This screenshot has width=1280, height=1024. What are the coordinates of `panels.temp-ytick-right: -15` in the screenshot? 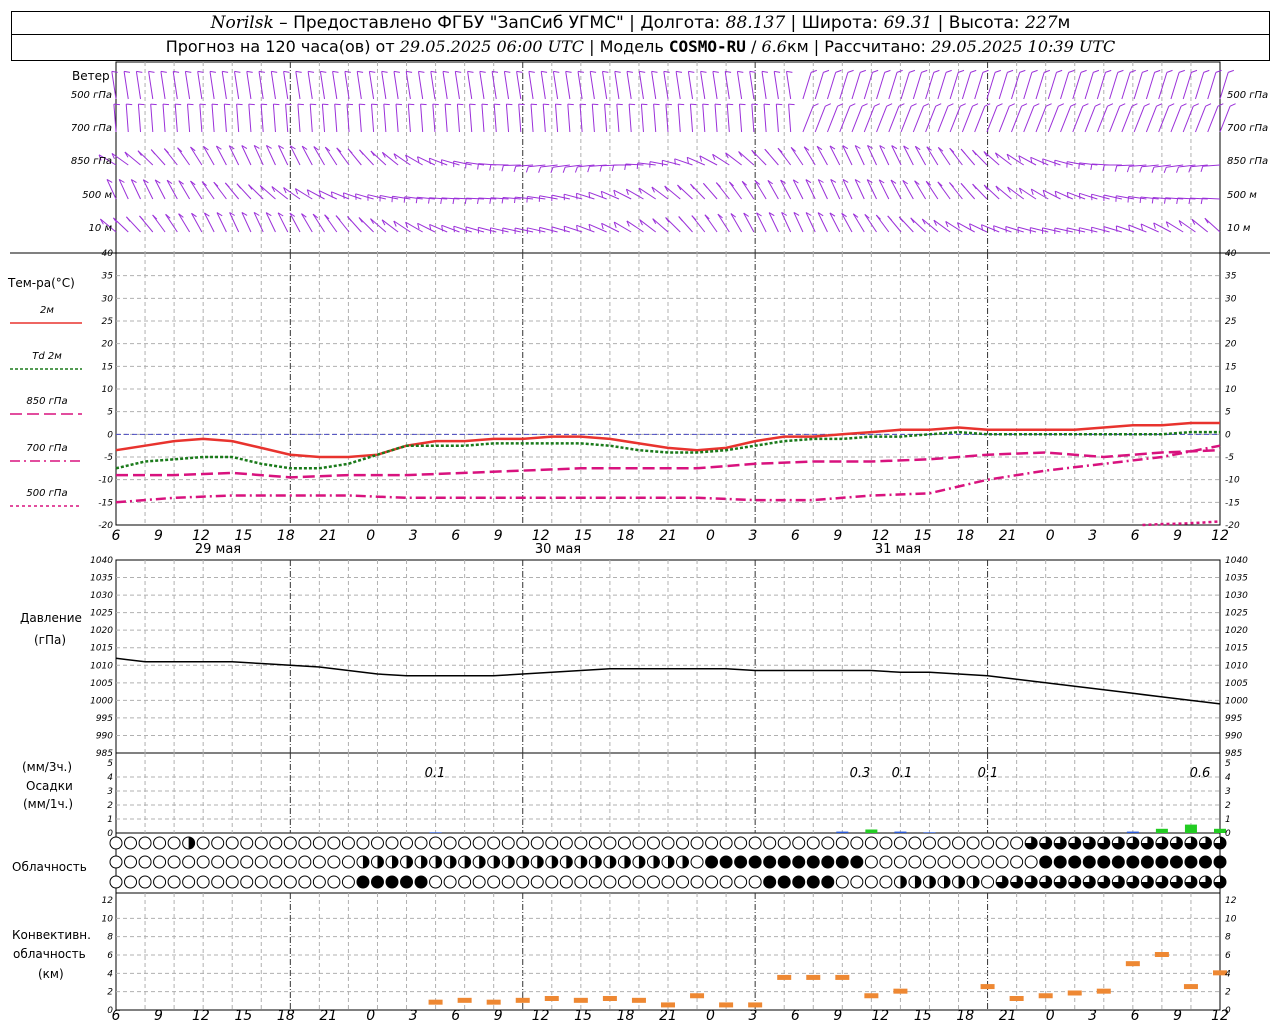 It's located at (1232, 503).